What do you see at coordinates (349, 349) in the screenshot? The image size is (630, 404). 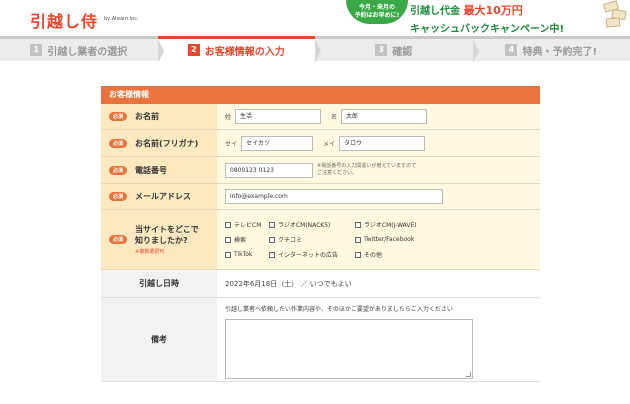 I see `remarks-textarea` at bounding box center [349, 349].